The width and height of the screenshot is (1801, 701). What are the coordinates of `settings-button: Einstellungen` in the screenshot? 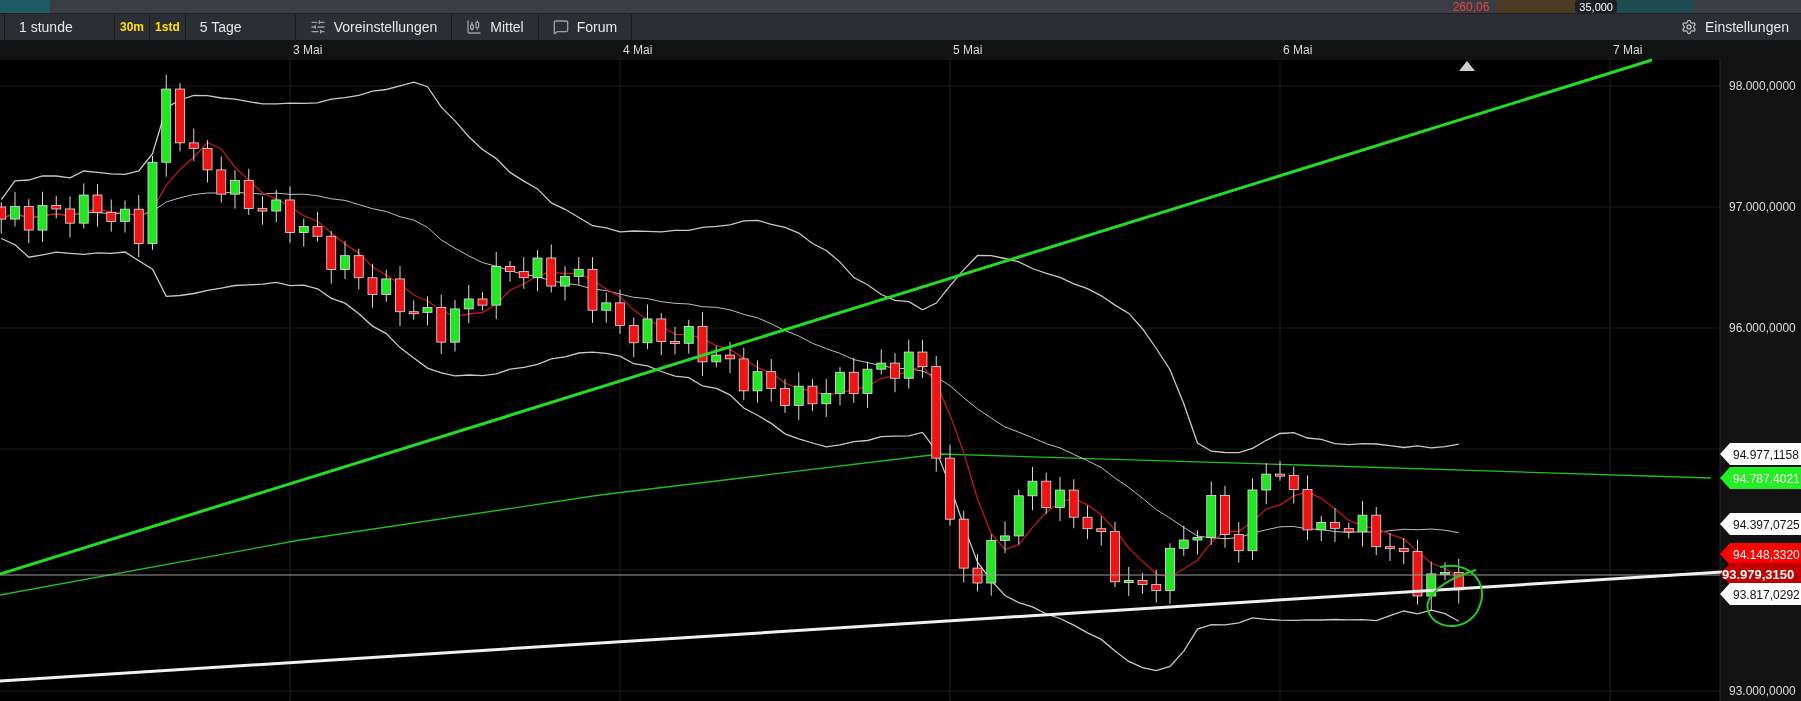 It's located at (1734, 27).